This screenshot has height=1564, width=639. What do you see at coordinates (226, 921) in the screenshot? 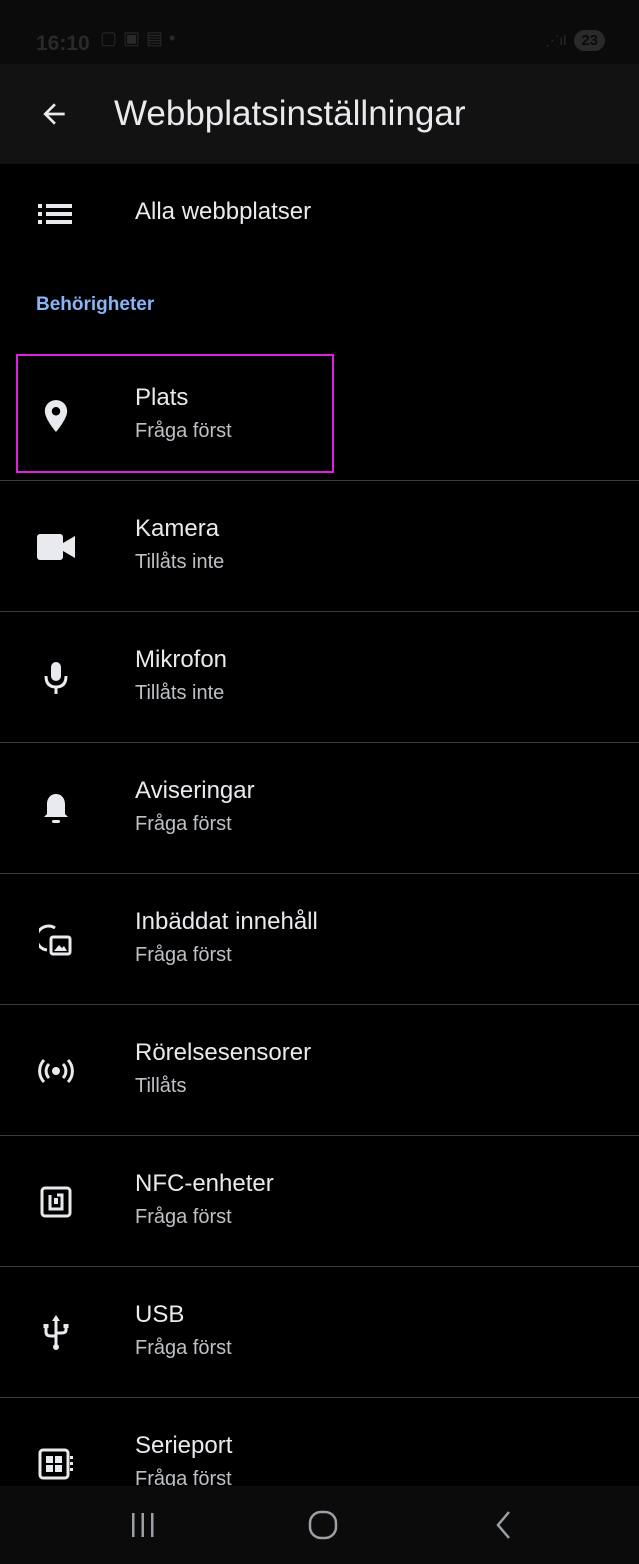
I see `permission-title: Inbäddat innehåll` at bounding box center [226, 921].